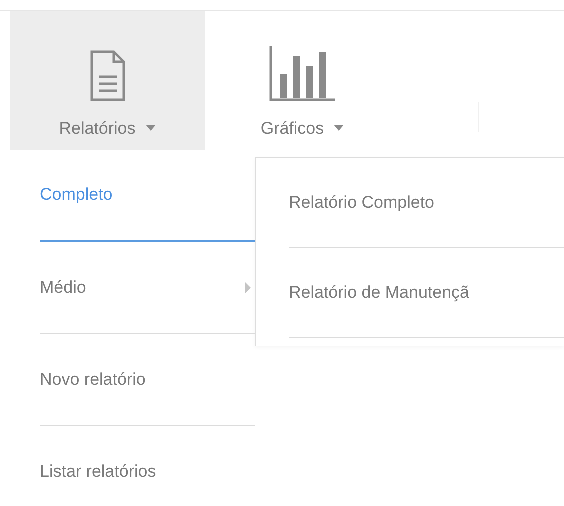 This screenshot has width=564, height=506. What do you see at coordinates (426, 203) in the screenshot?
I see `menu-item: Relatório Completo` at bounding box center [426, 203].